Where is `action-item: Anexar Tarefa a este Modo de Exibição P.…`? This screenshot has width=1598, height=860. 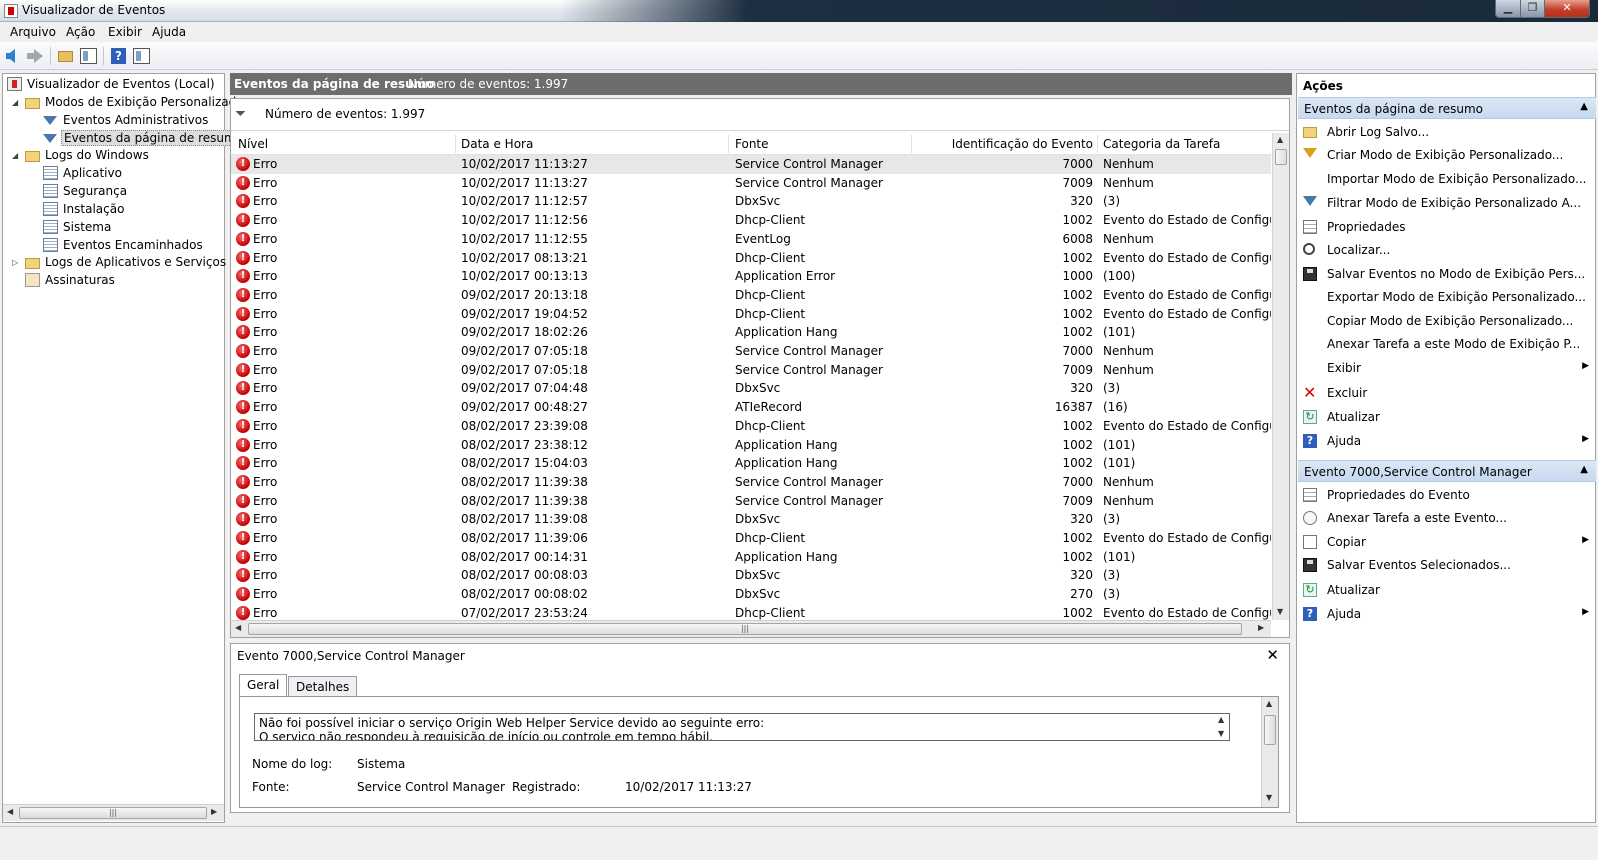 action-item: Anexar Tarefa a este Modo de Exibição P.… is located at coordinates (1447, 344).